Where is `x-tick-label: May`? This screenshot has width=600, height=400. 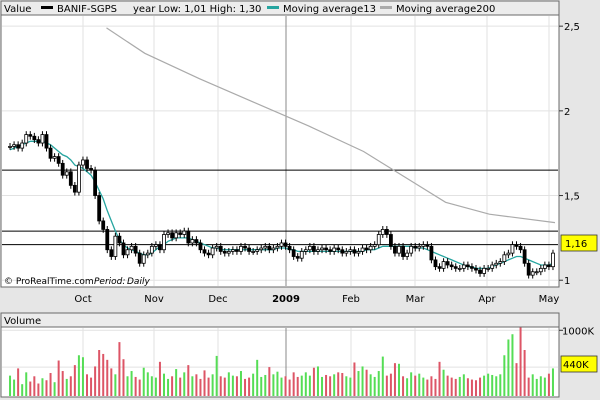
x-tick-label: May is located at coordinates (549, 299).